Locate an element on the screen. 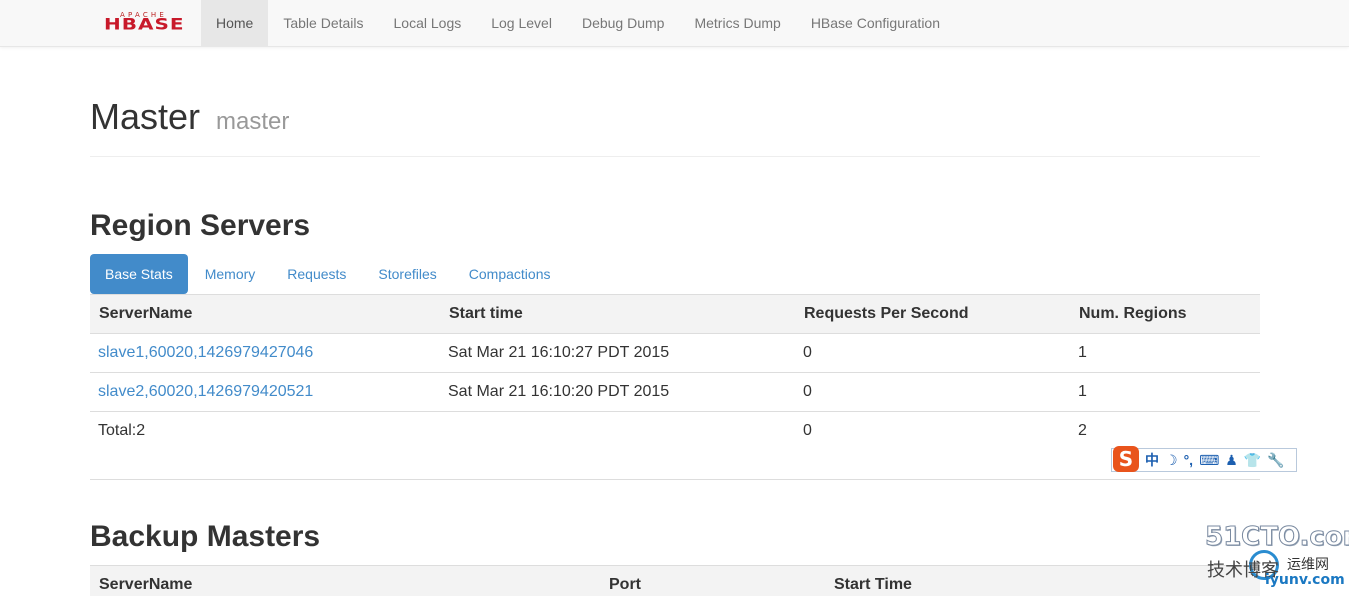  sogou-logo-icon: S is located at coordinates (1126, 459).